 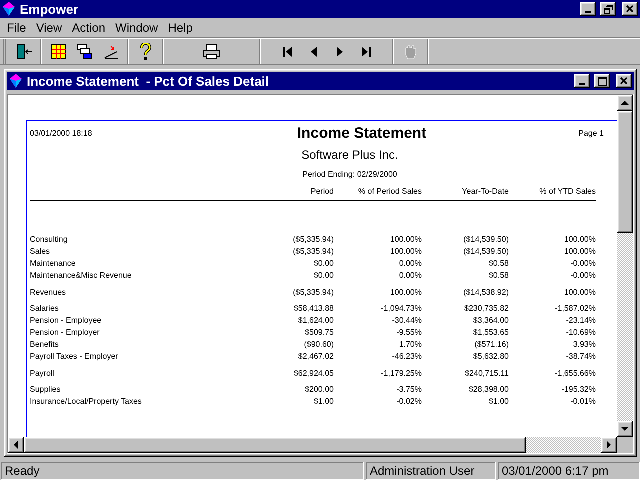 What do you see at coordinates (410, 344) in the screenshot?
I see `amount-cell-text: 1.70%` at bounding box center [410, 344].